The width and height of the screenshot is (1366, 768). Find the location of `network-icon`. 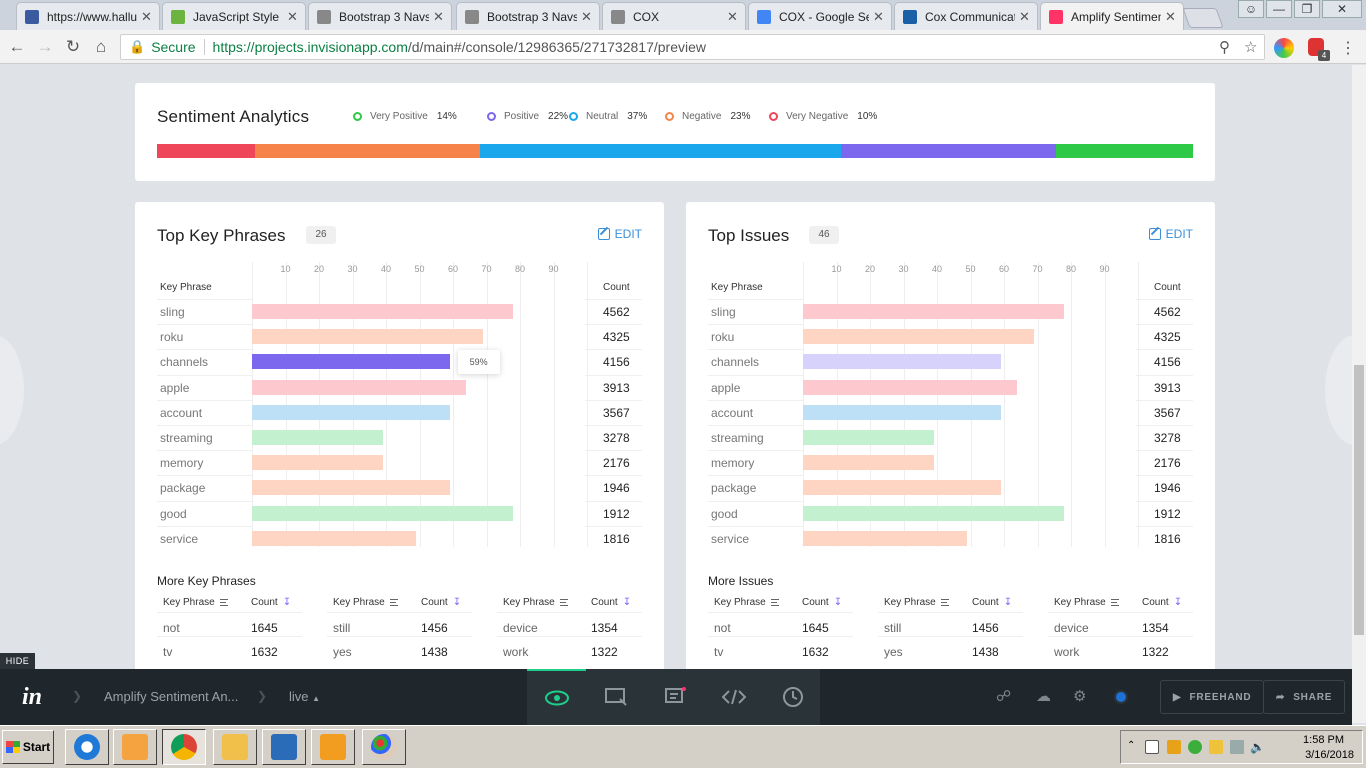

network-icon is located at coordinates (1237, 747).